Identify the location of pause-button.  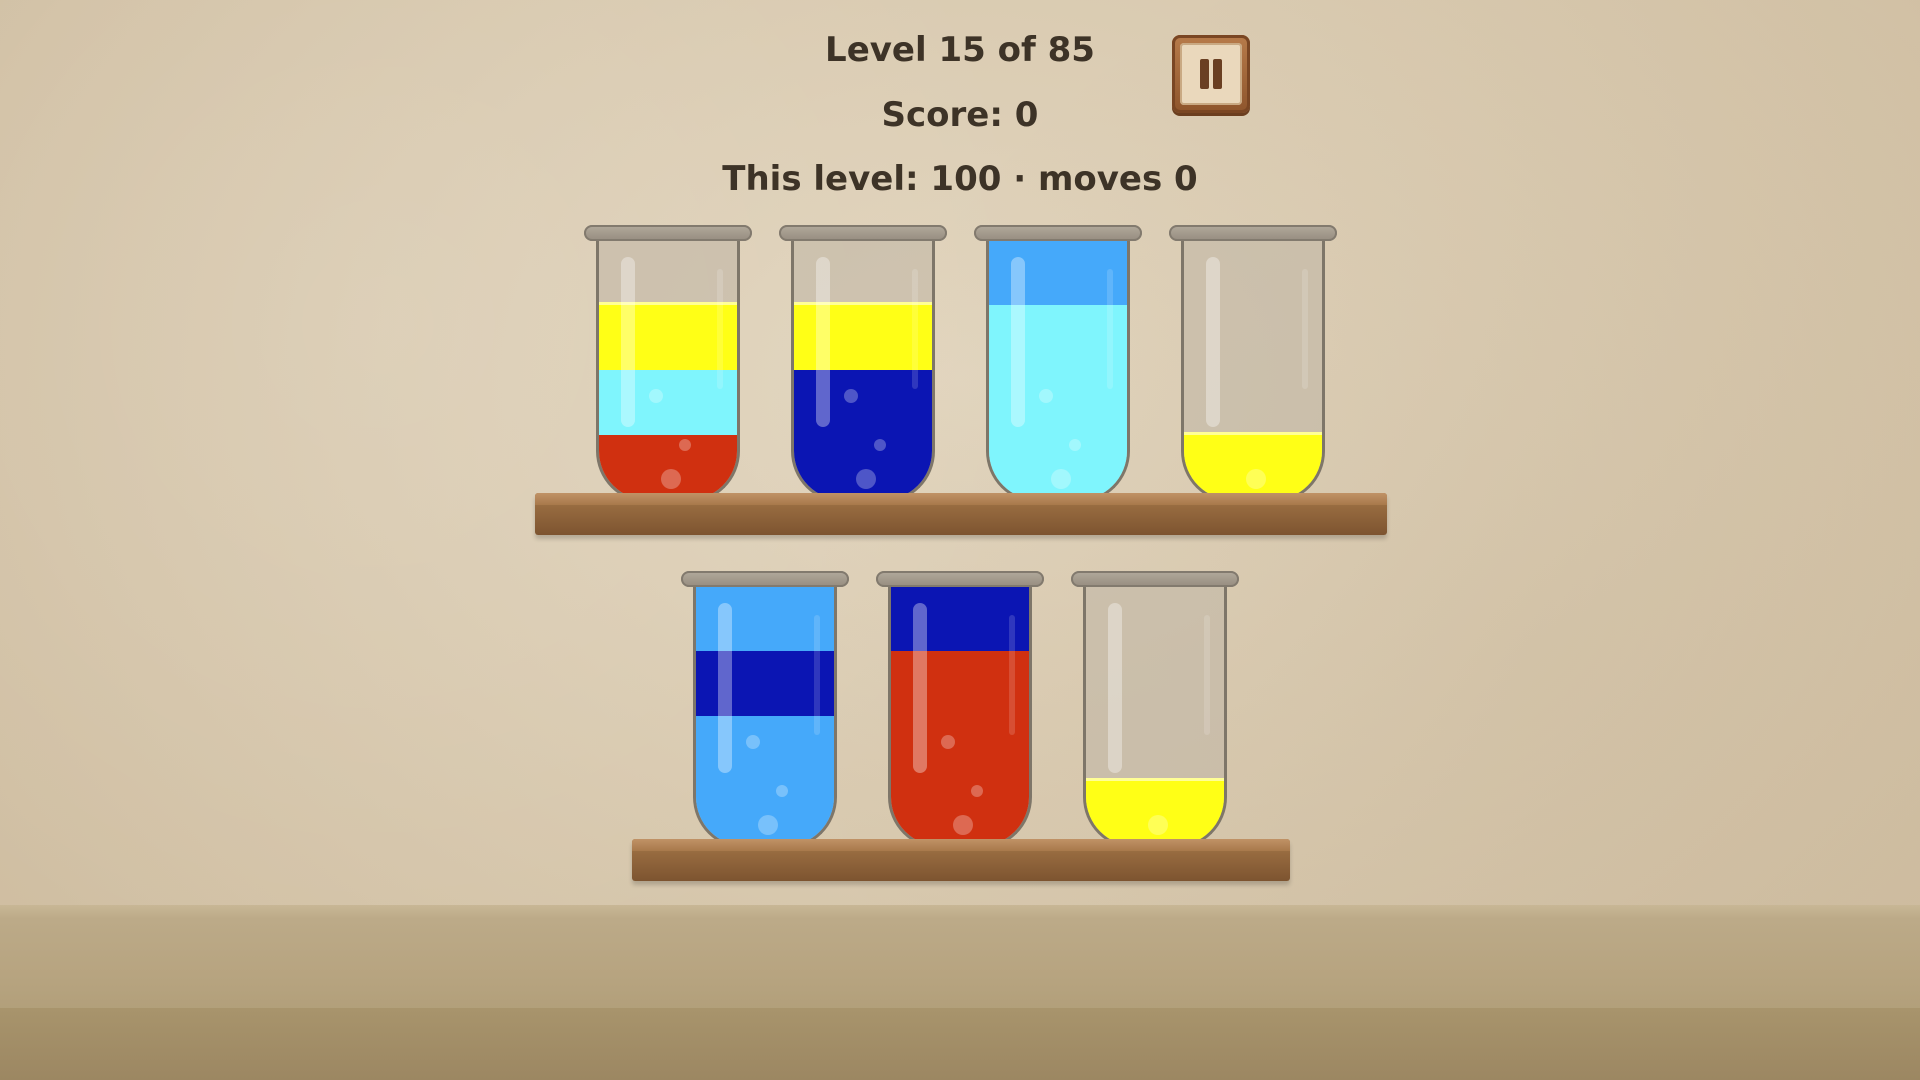
(1211, 74).